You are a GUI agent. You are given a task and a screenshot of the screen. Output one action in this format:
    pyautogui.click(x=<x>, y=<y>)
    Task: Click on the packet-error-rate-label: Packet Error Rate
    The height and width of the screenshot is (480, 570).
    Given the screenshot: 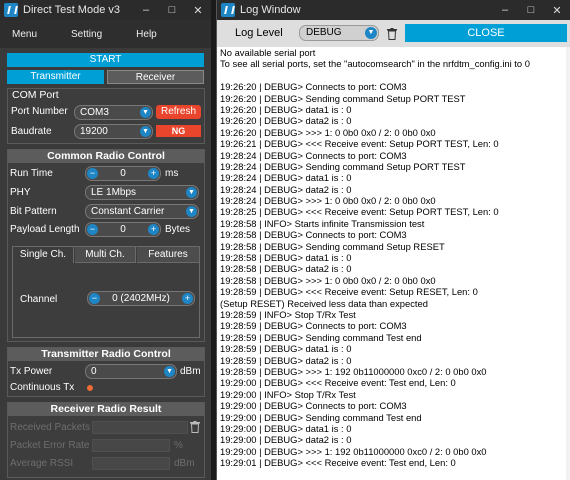 What is the action you would take?
    pyautogui.click(x=50, y=445)
    